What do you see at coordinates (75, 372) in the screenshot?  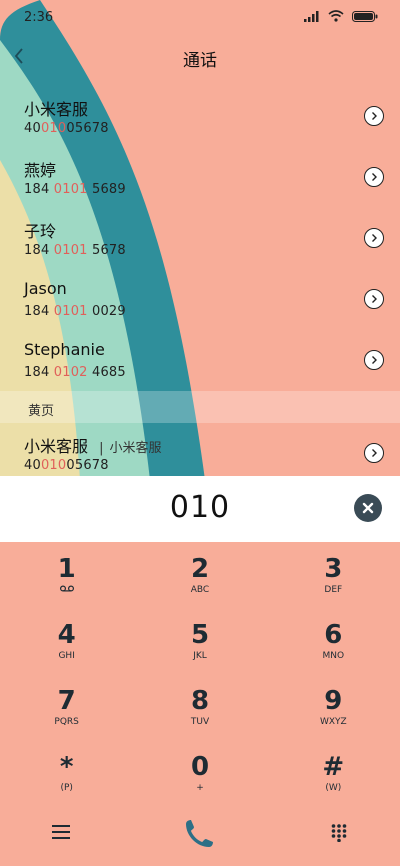 I see `contact-number: 184 0102 4685` at bounding box center [75, 372].